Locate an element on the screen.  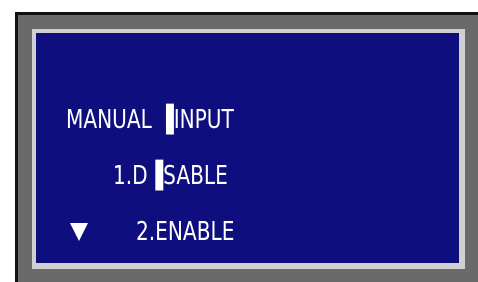
menu-item-disable: 1.D▐SABLE is located at coordinates (170, 176).